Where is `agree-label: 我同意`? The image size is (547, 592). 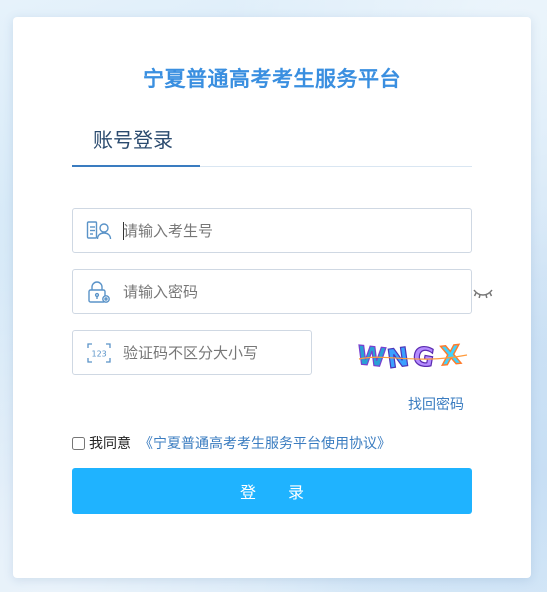
agree-label: 我同意 is located at coordinates (110, 444).